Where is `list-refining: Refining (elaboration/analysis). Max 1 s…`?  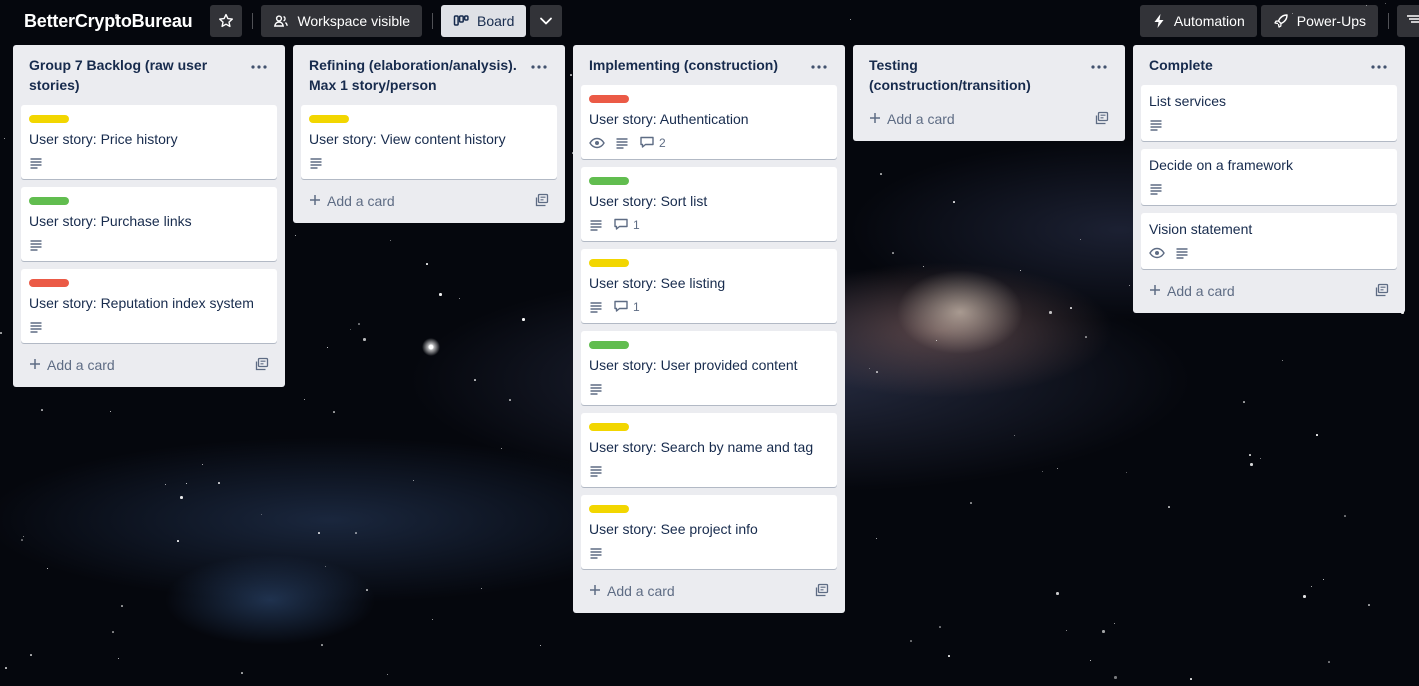
list-refining: Refining (elaboration/analysis). Max 1 s… is located at coordinates (429, 134).